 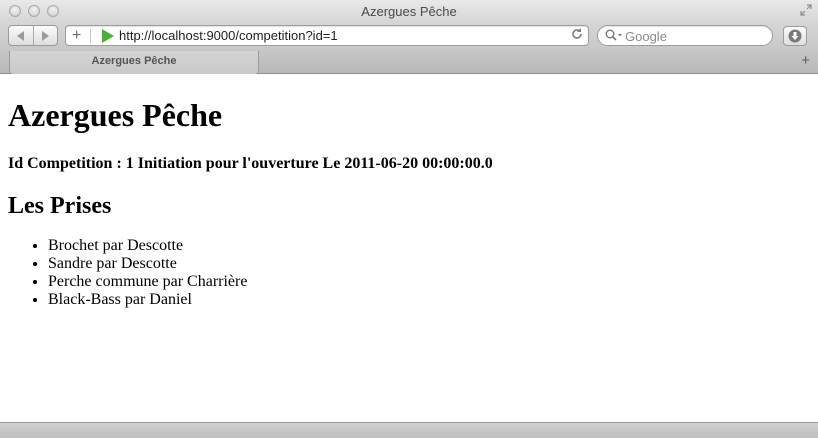 I want to click on tab-bar: Azergues Pêche +, so click(x=409, y=62).